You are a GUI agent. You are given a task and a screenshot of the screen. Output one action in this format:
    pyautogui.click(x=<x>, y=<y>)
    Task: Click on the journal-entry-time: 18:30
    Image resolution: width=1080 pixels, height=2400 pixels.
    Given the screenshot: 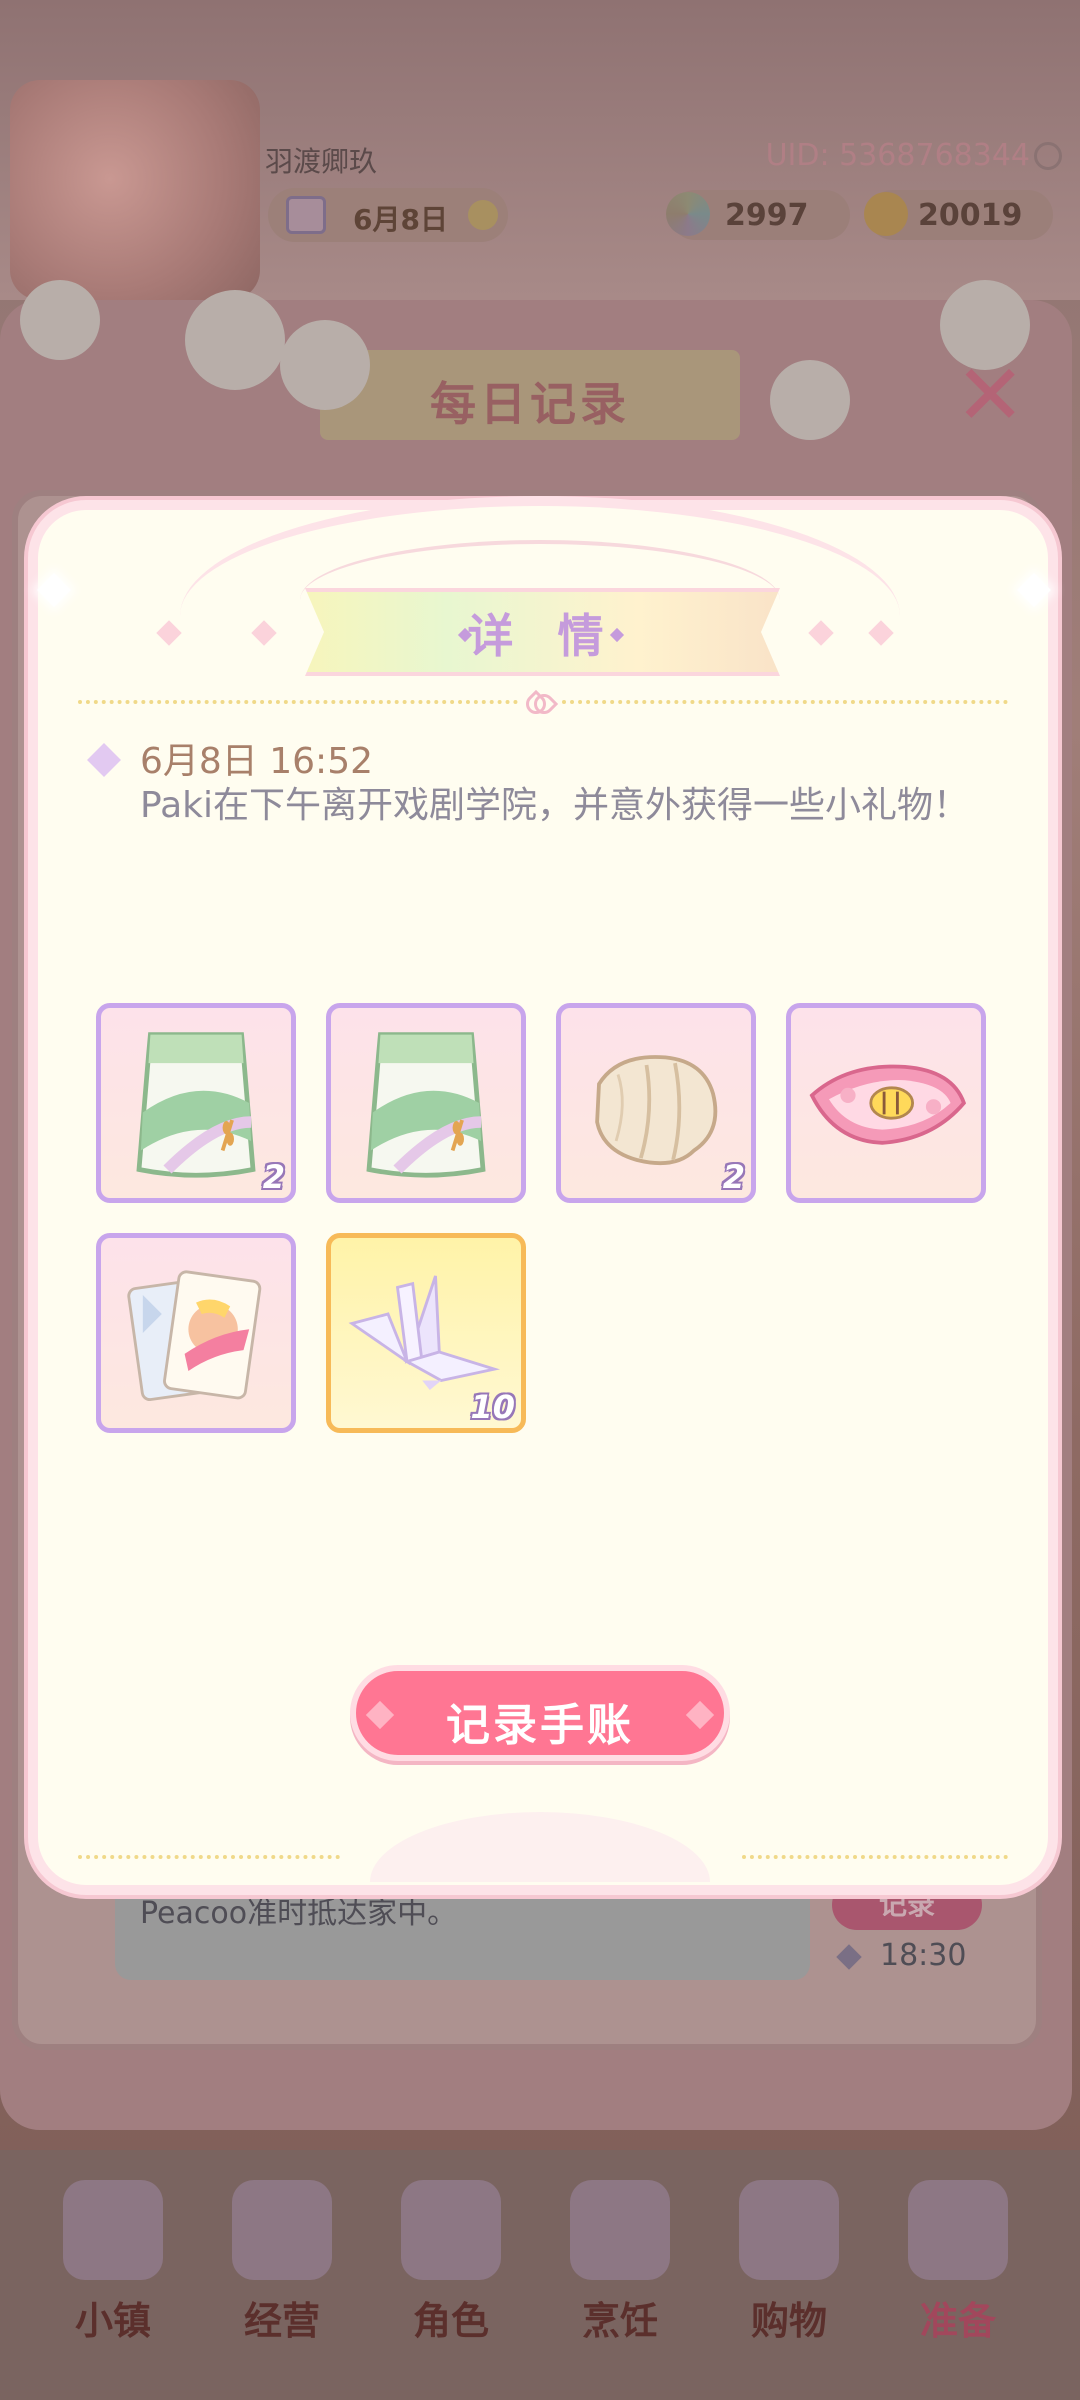 What is the action you would take?
    pyautogui.click(x=923, y=1955)
    